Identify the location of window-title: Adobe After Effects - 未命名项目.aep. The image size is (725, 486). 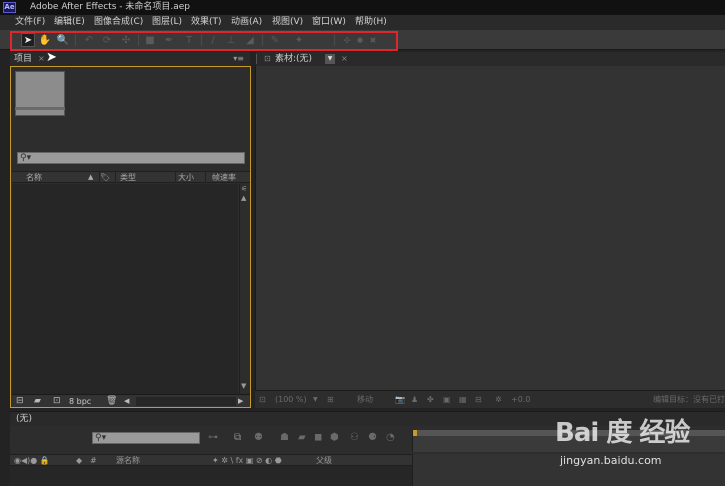
(110, 7).